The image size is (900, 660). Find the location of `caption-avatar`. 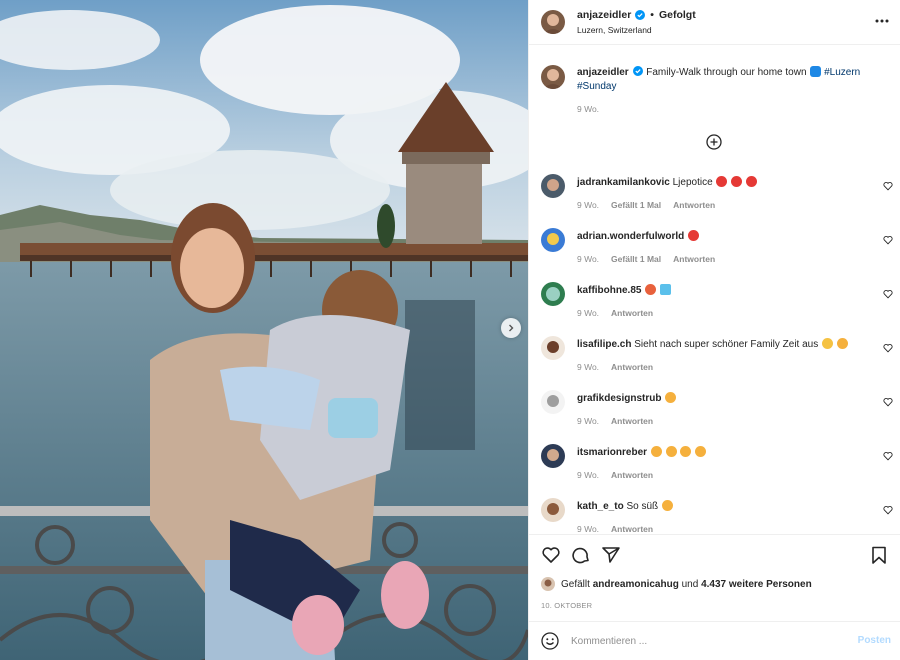

caption-avatar is located at coordinates (553, 77).